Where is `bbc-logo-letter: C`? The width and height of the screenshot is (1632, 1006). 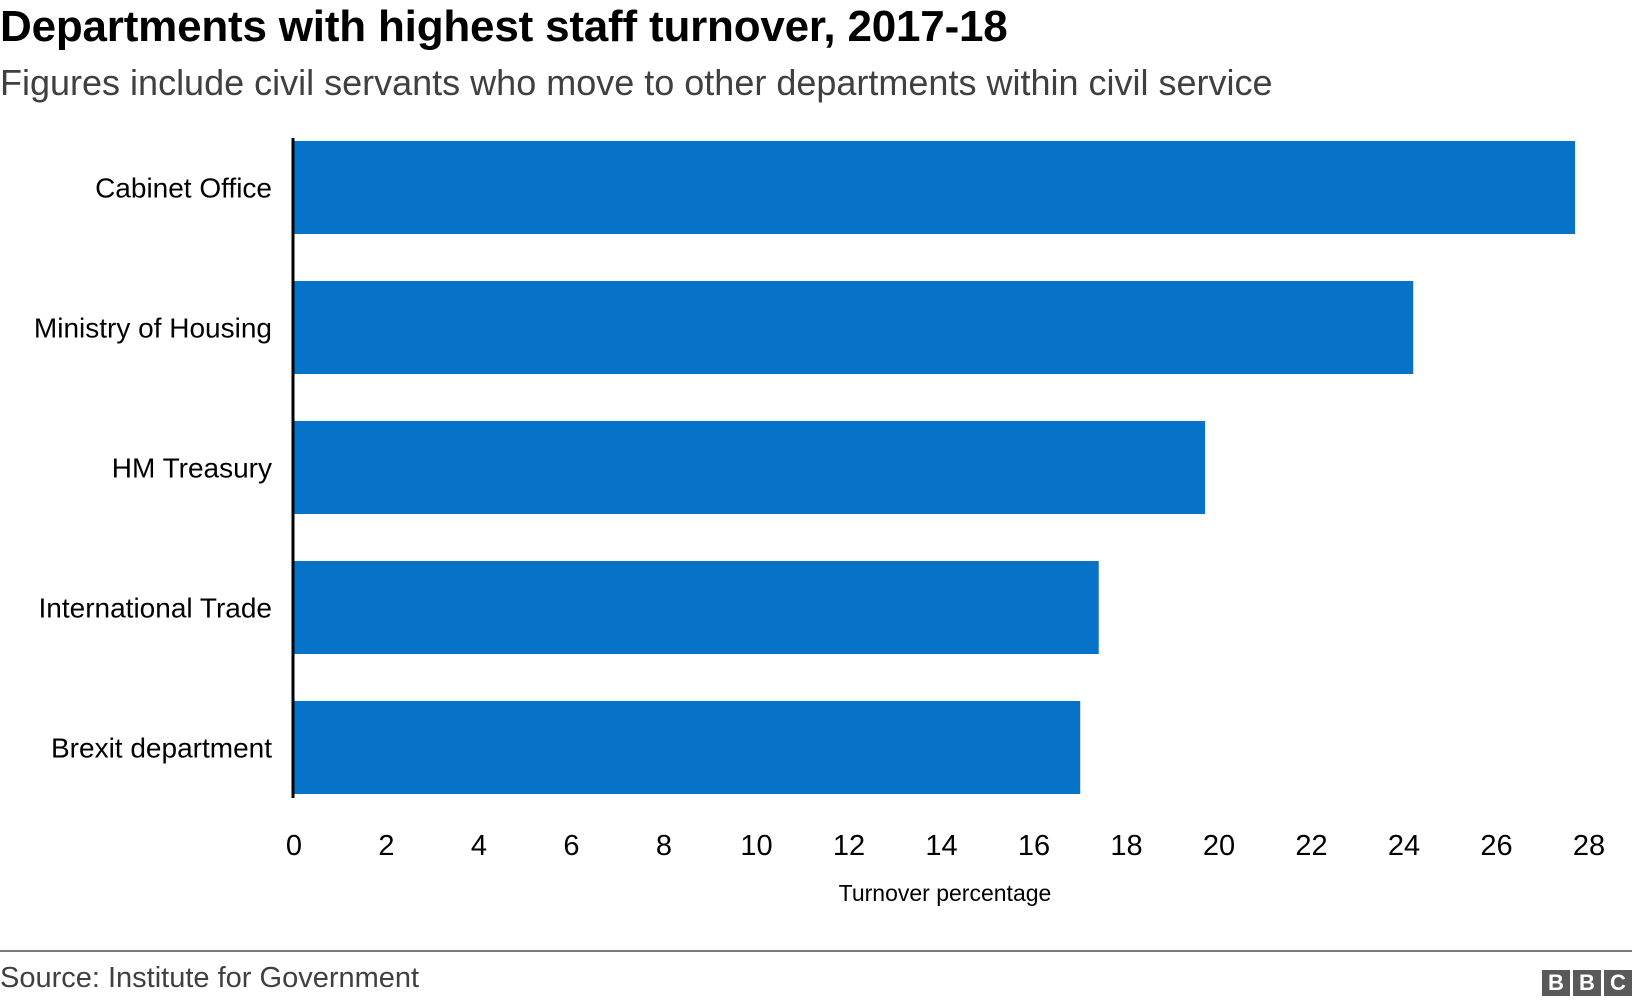
bbc-logo-letter: C is located at coordinates (1618, 983).